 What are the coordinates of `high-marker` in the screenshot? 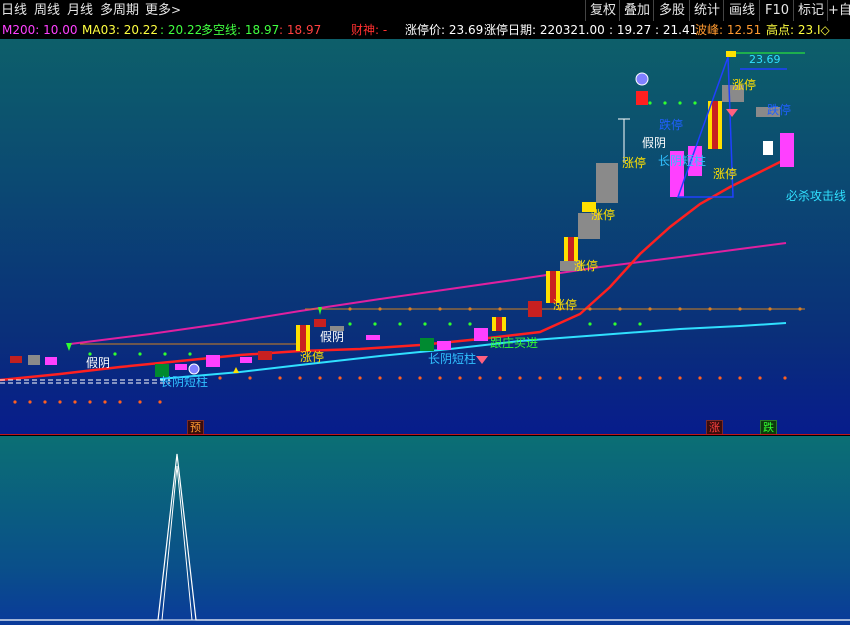 It's located at (731, 54).